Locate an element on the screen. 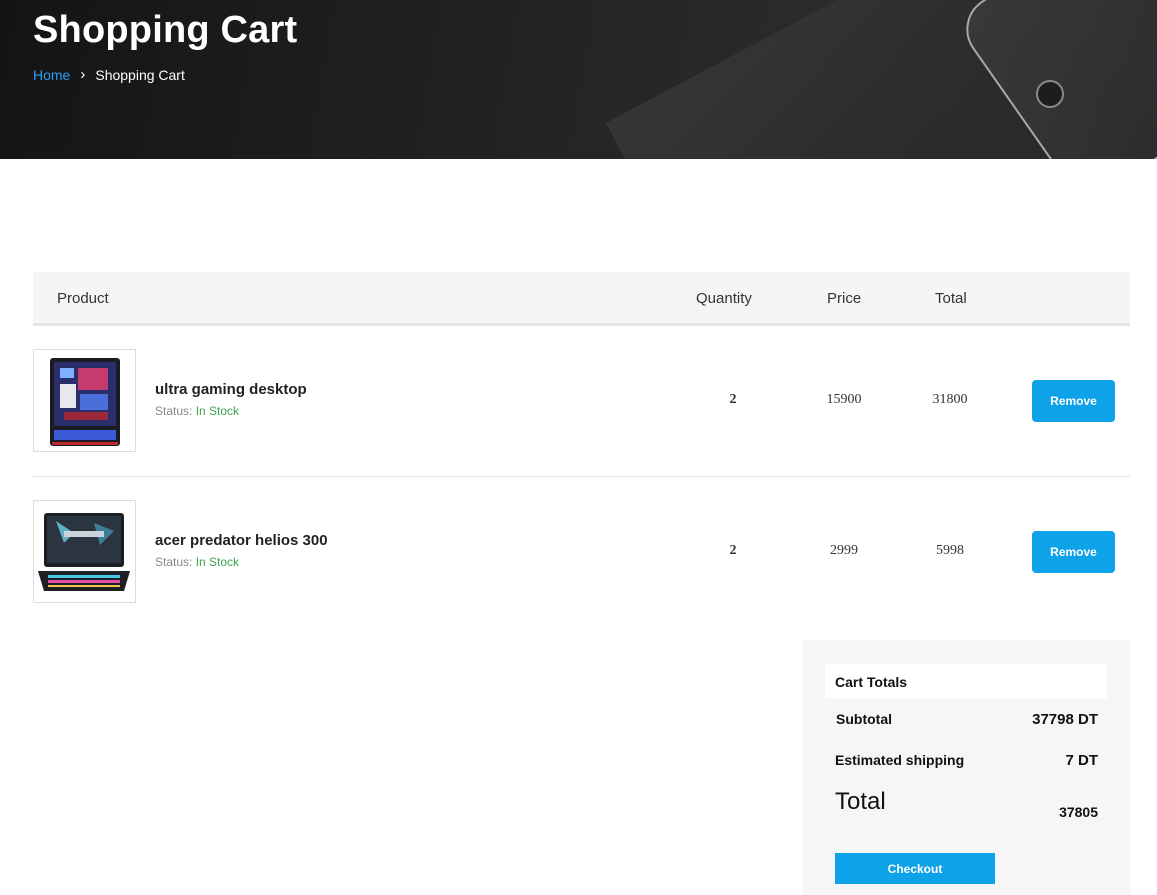 The height and width of the screenshot is (895, 1157). breadcrumb-home-link: Home is located at coordinates (51, 75).